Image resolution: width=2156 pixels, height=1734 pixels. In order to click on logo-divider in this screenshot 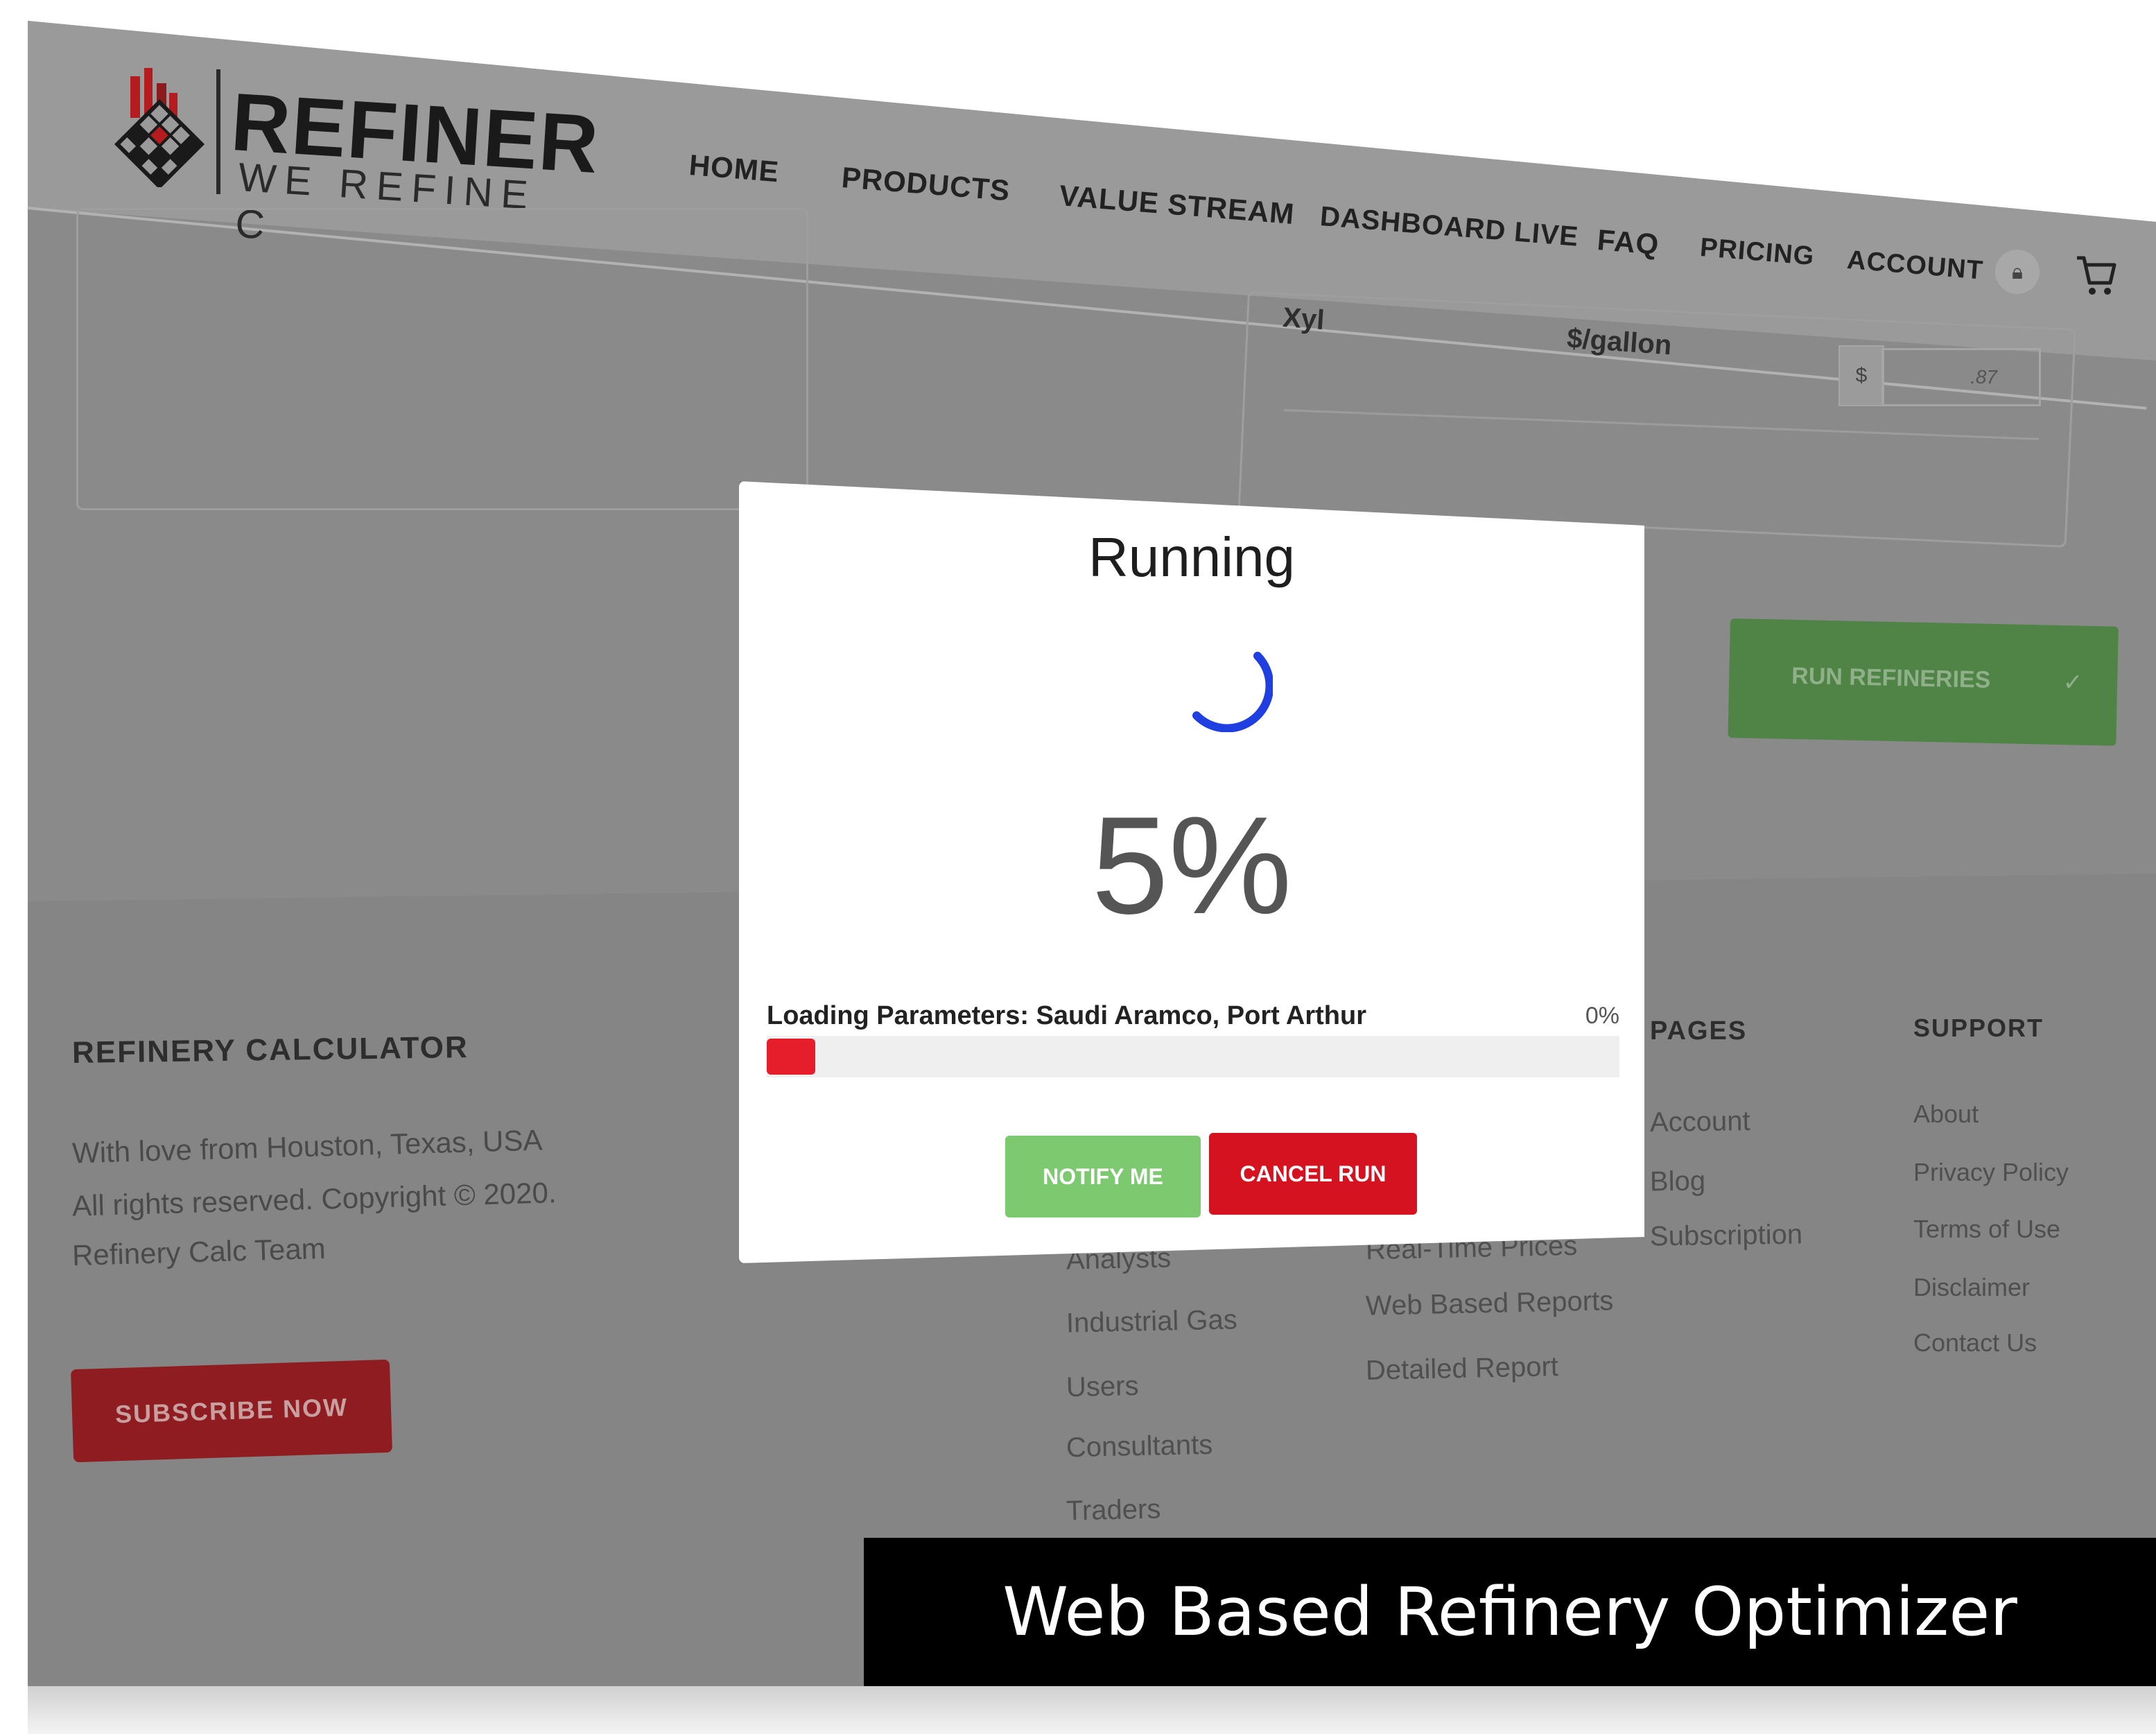, I will do `click(218, 131)`.